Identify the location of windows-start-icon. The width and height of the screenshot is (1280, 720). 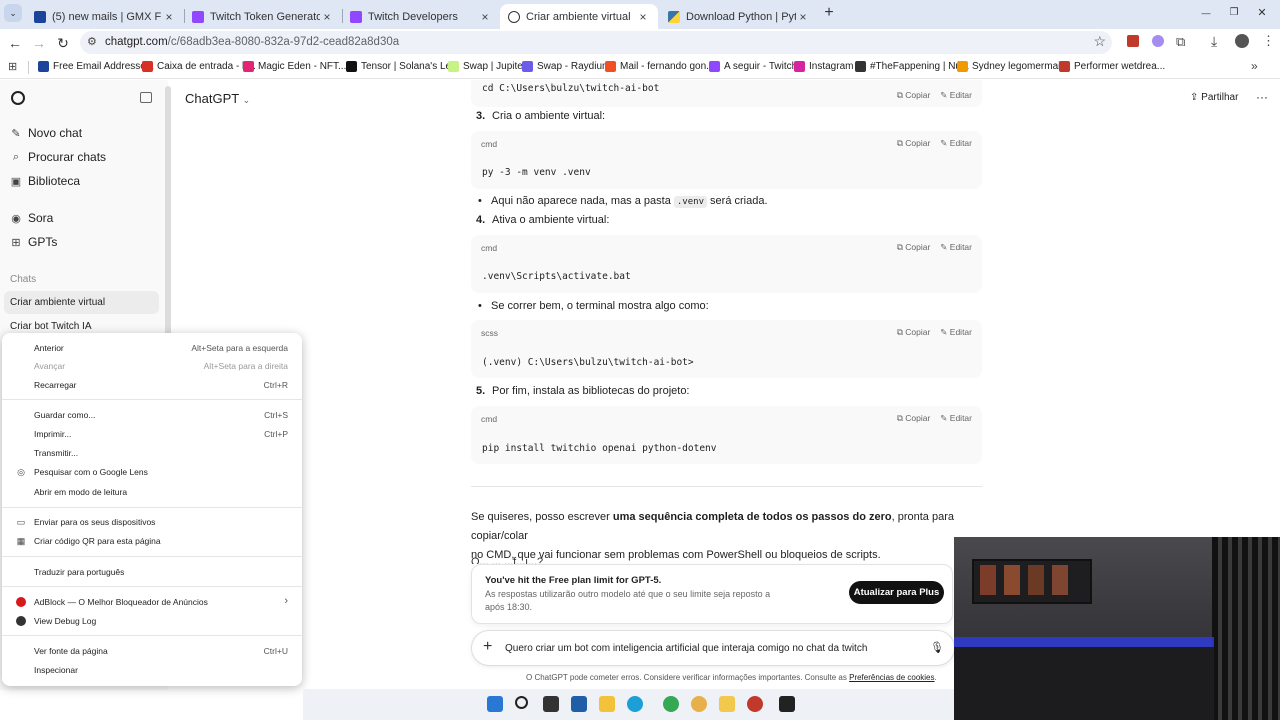
(495, 704).